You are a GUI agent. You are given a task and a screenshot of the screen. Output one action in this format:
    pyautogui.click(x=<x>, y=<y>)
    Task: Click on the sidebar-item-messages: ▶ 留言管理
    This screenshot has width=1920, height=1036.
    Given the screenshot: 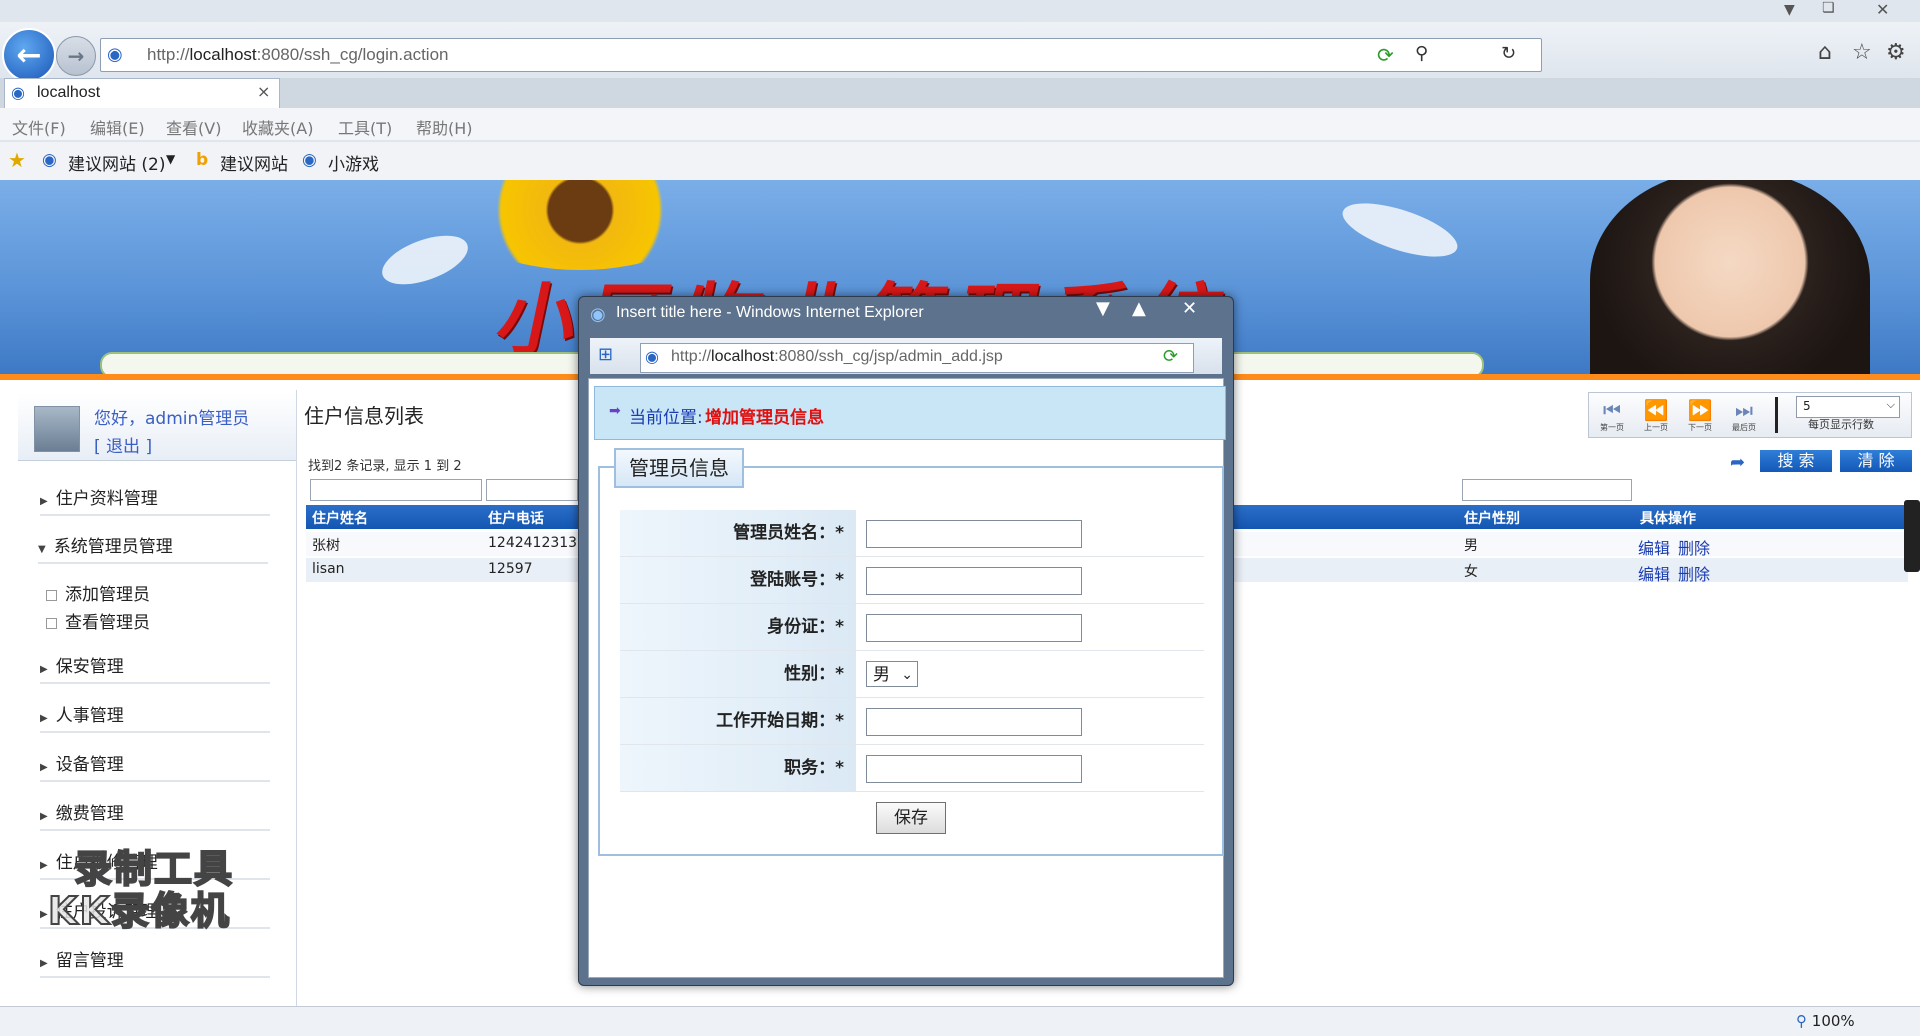 What is the action you would take?
    pyautogui.click(x=155, y=962)
    